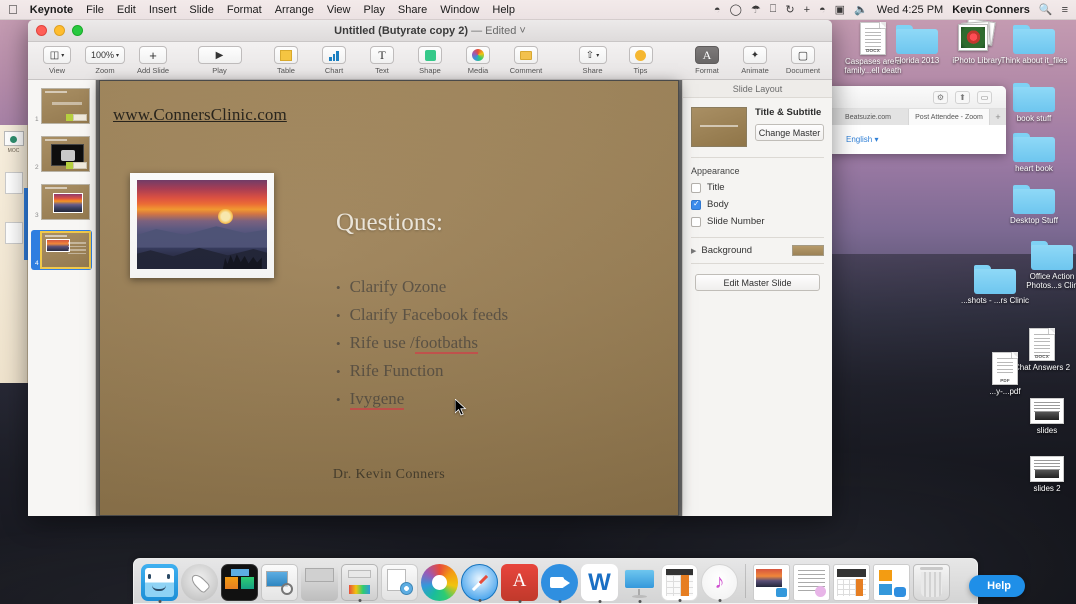 The image size is (1076, 604). What do you see at coordinates (736, 9) in the screenshot?
I see `clock-circle-icon: ◯` at bounding box center [736, 9].